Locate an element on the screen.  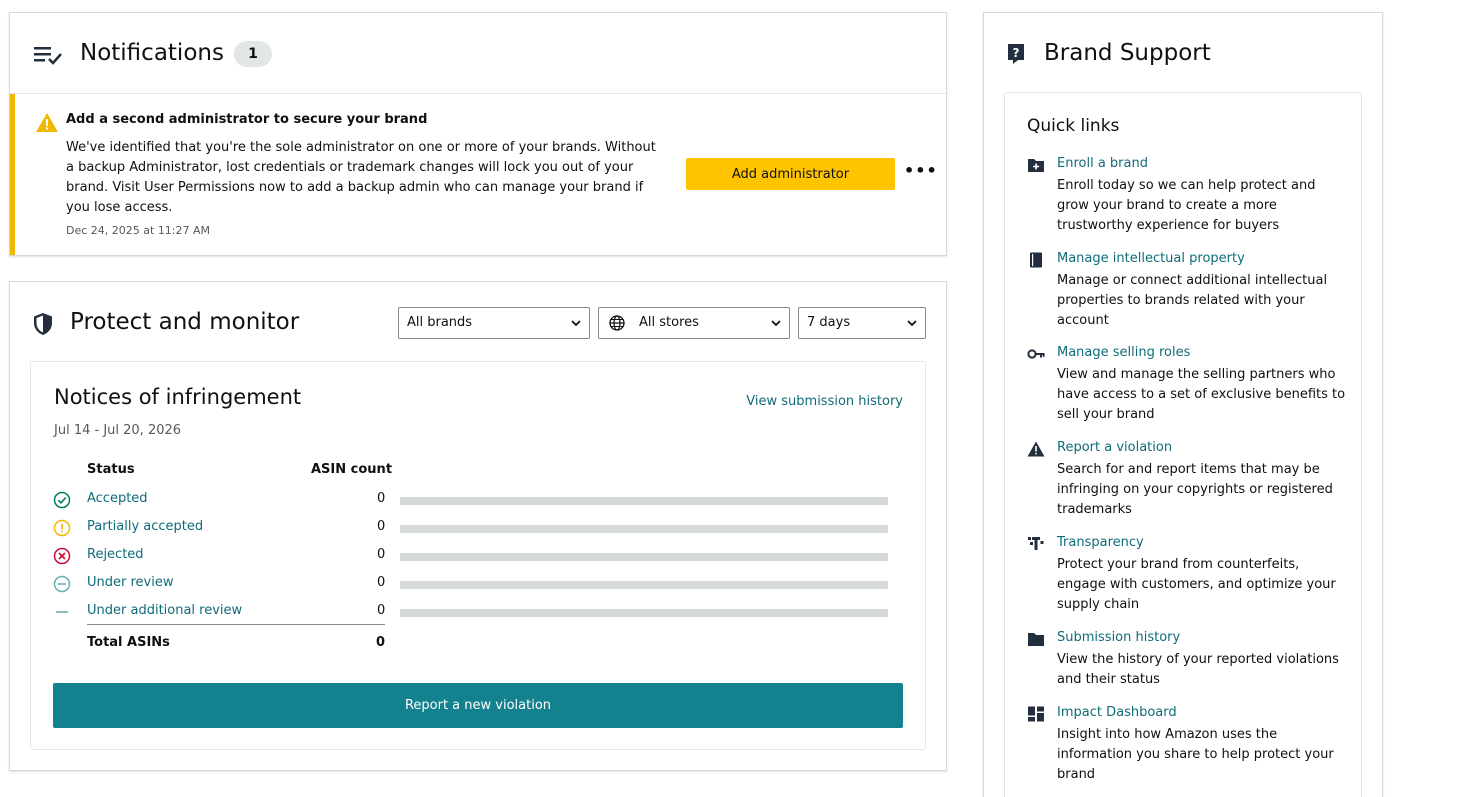
add-administrator-button: Add administrator is located at coordinates (790, 174).